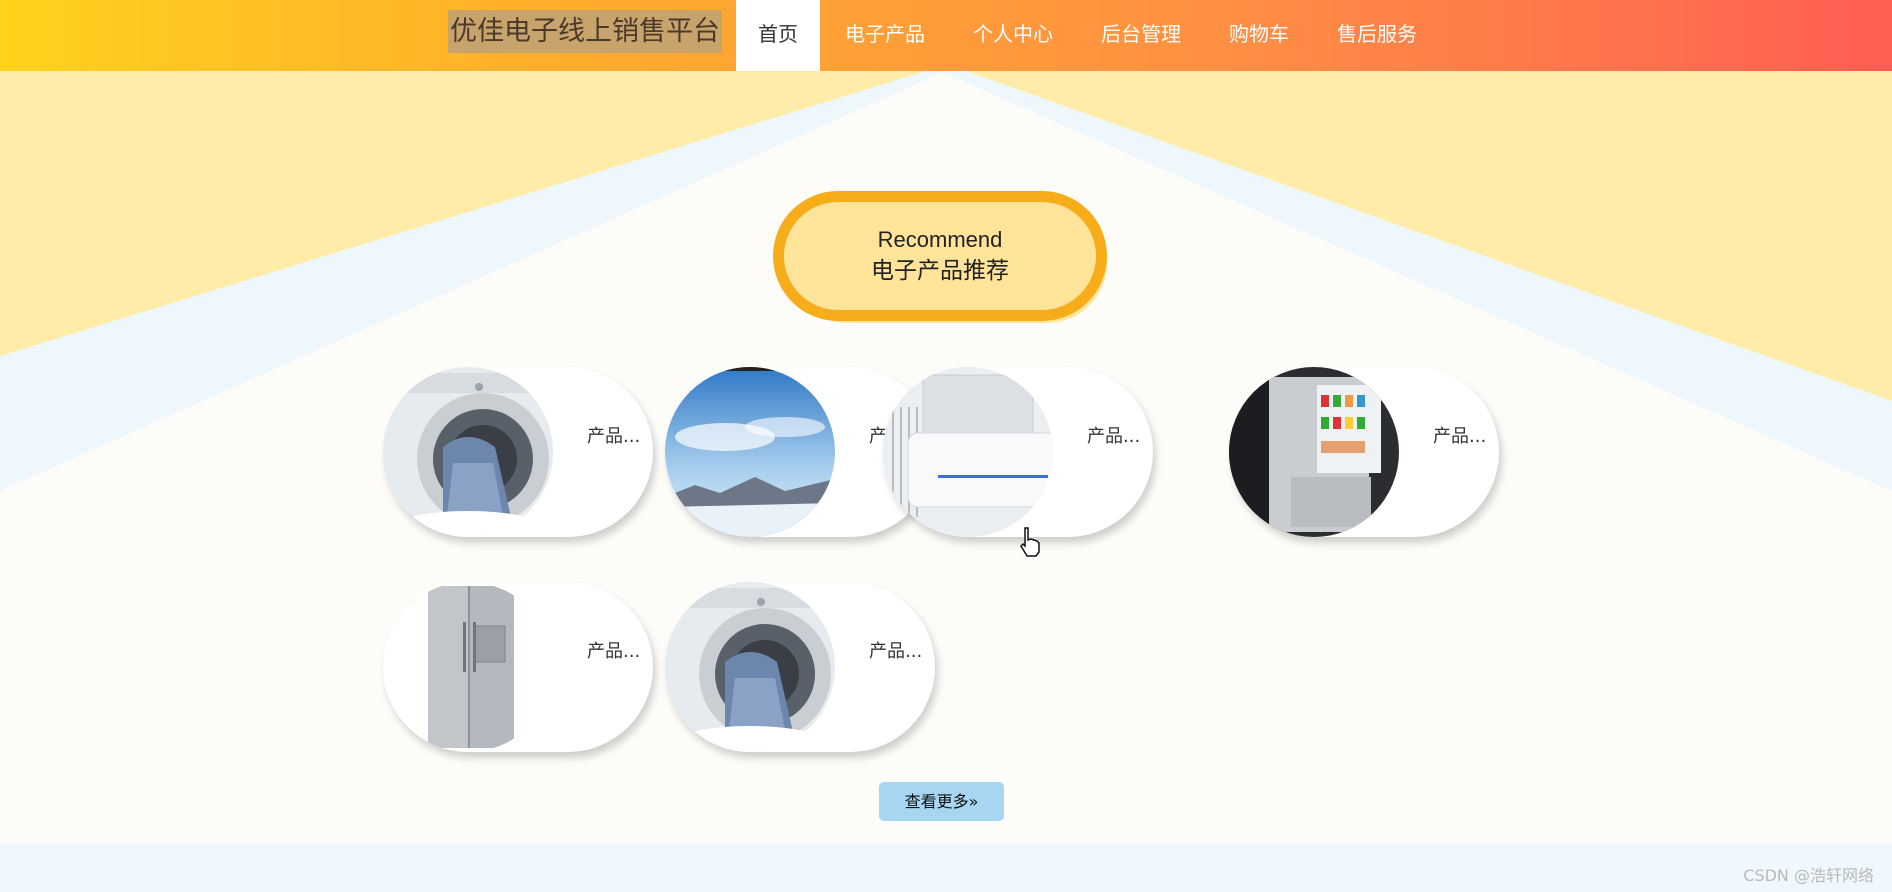  Describe the element at coordinates (1141, 35) in the screenshot. I see `nav-item-admin: 后台管理` at that location.